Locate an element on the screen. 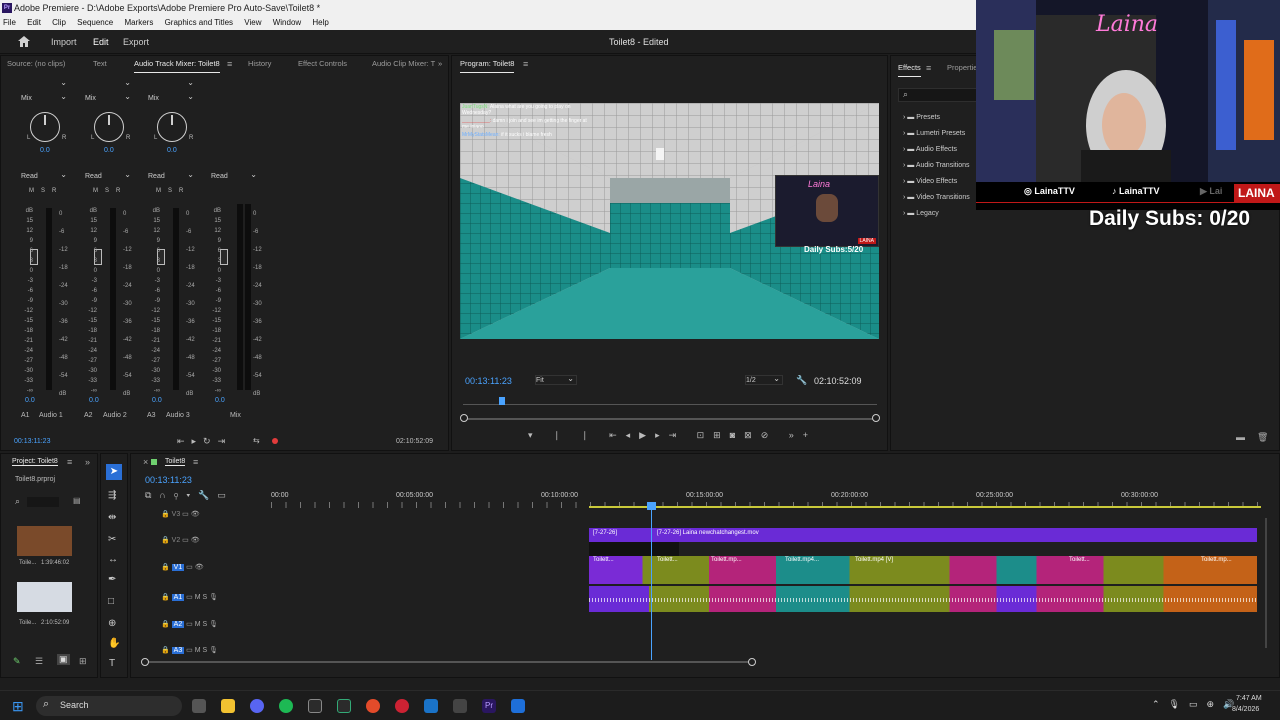  effects-menu-icon: ≡ is located at coordinates (928, 68).